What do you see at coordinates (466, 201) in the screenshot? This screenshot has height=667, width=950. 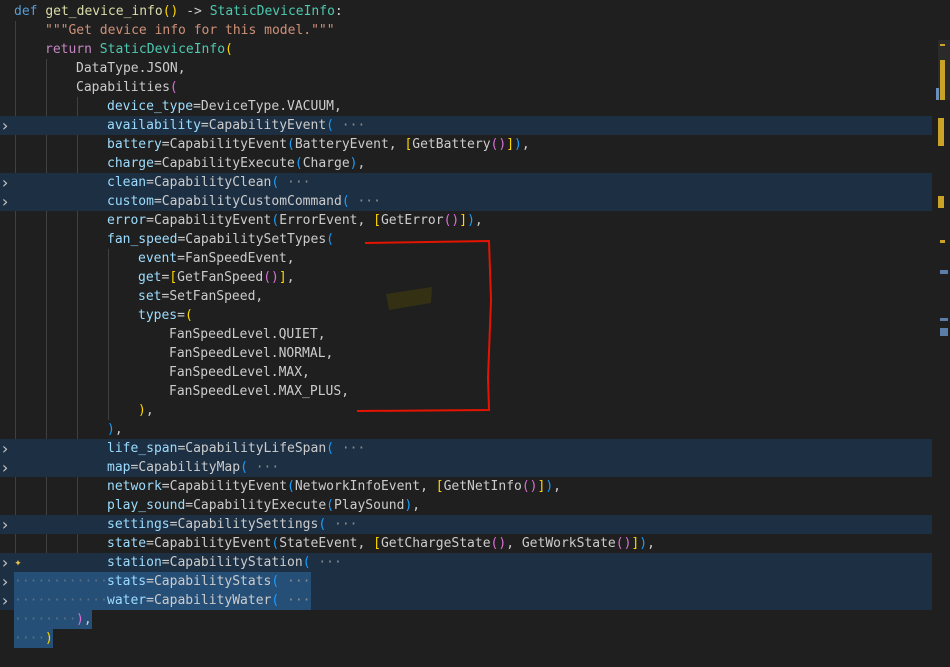 I see `code-line: › custom=CapabilityCustomCommand( ···` at bounding box center [466, 201].